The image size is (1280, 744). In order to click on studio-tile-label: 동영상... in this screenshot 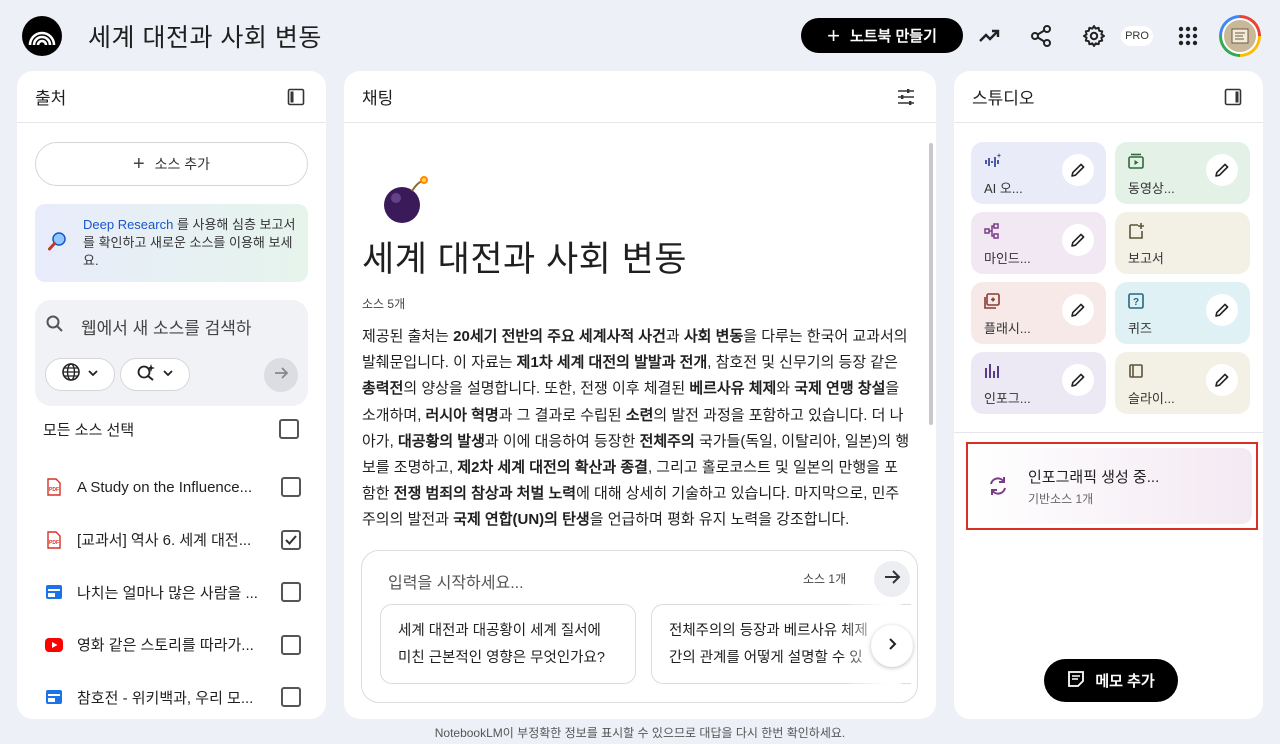, I will do `click(1151, 188)`.